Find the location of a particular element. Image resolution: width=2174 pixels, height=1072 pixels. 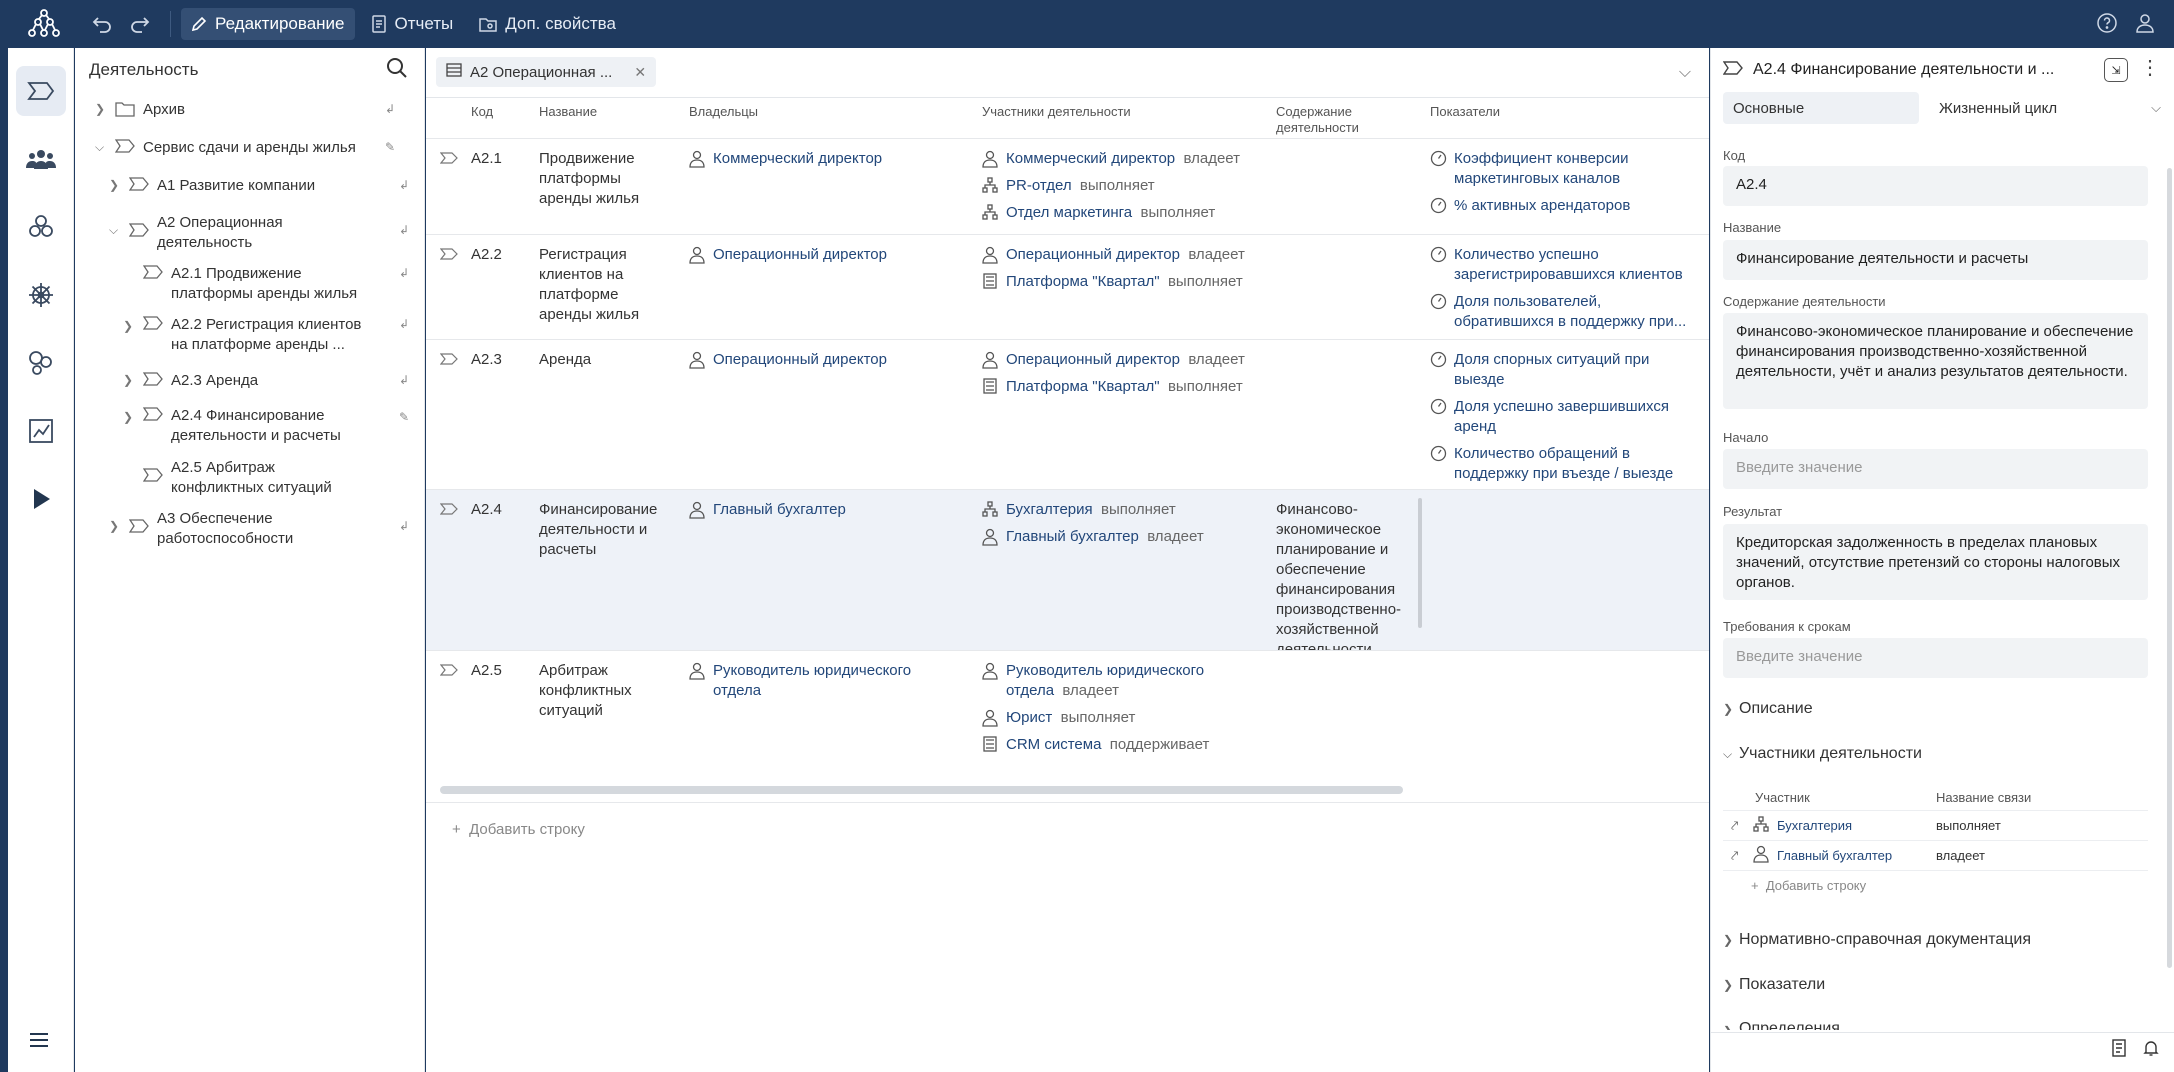

owner-link: Коммерческий директор is located at coordinates (785, 159).